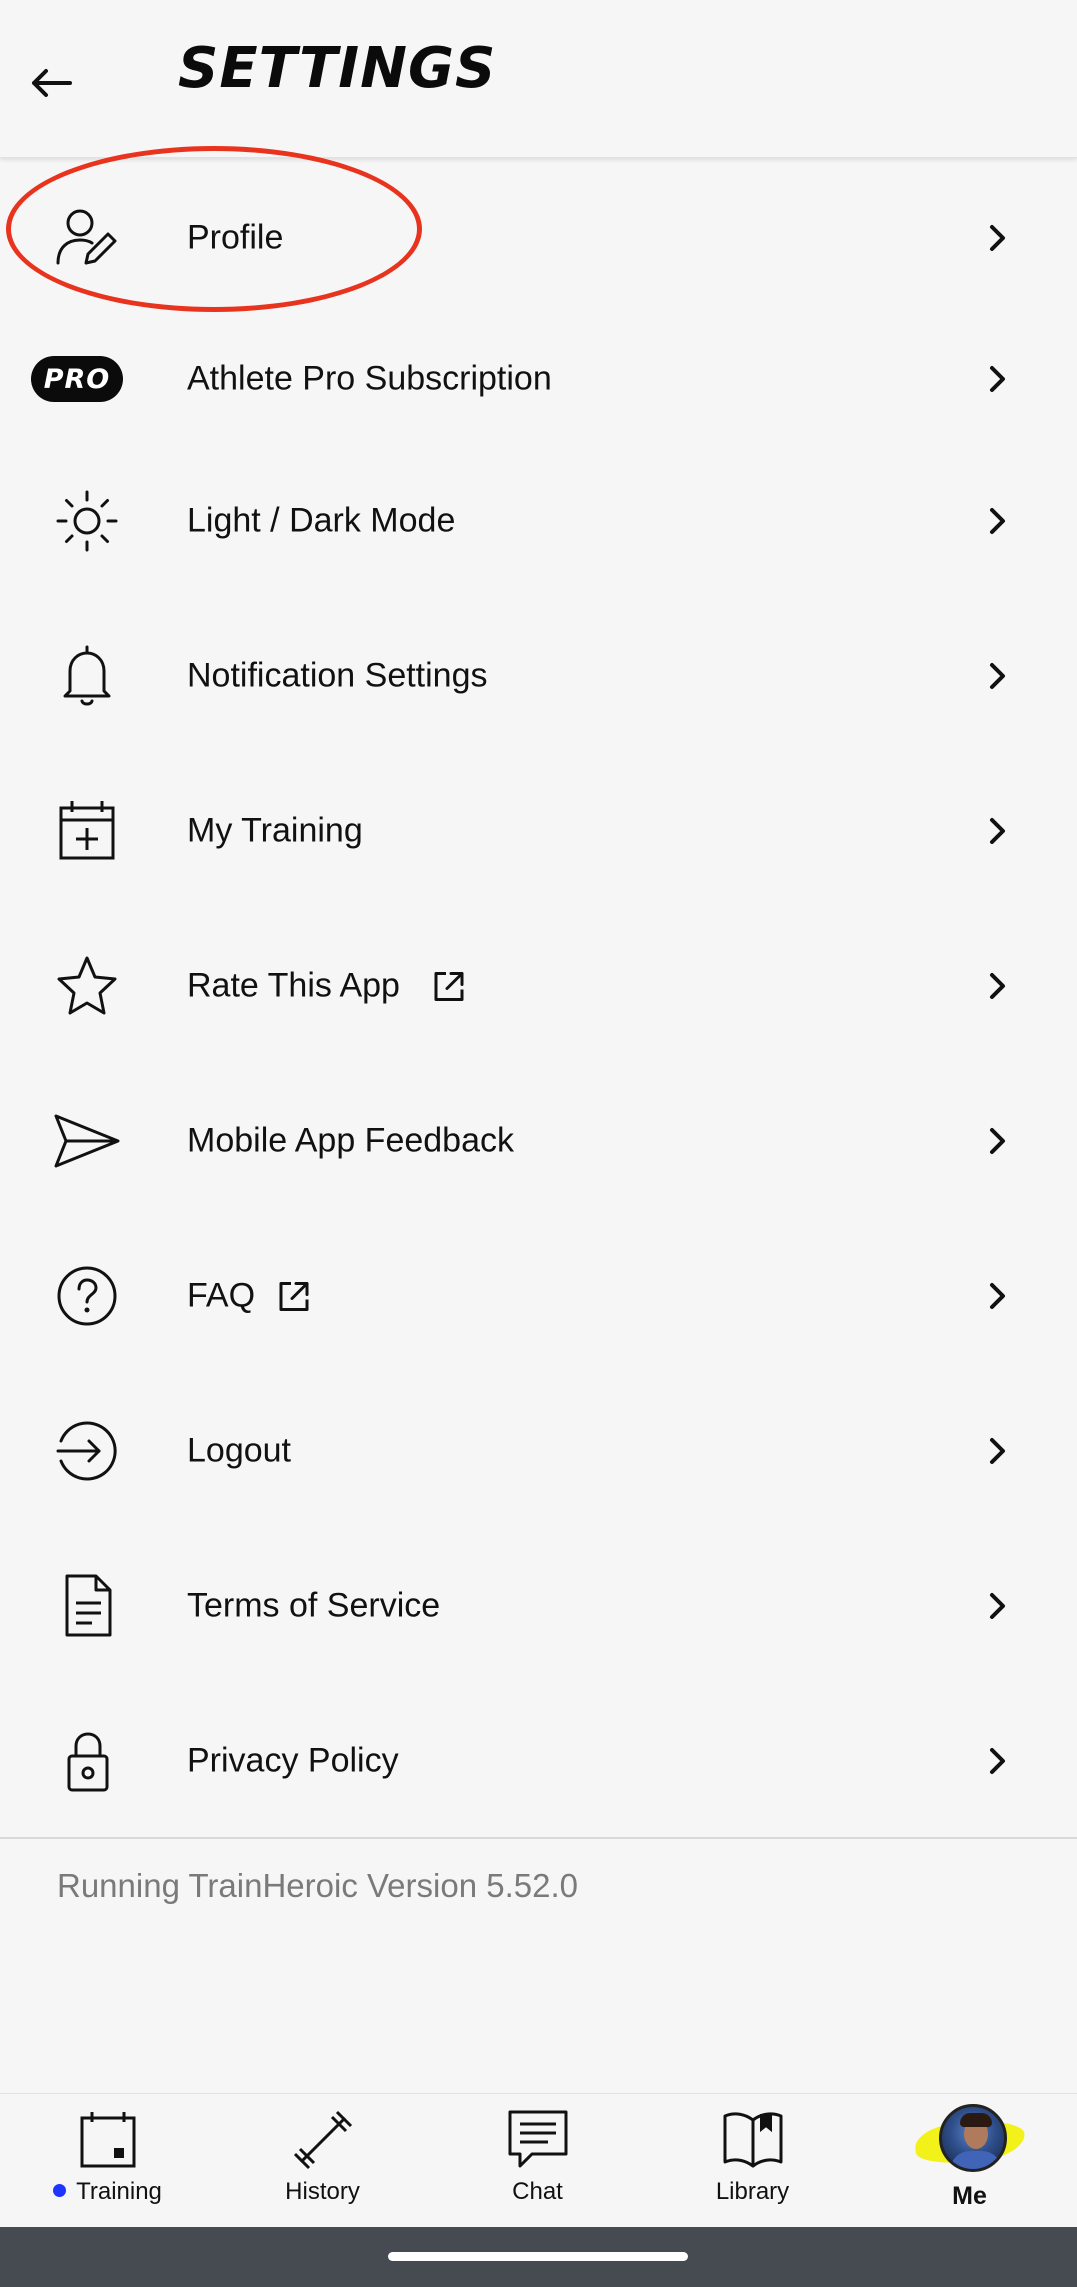 The height and width of the screenshot is (2287, 1077). I want to click on nav-label: Chat, so click(537, 2191).